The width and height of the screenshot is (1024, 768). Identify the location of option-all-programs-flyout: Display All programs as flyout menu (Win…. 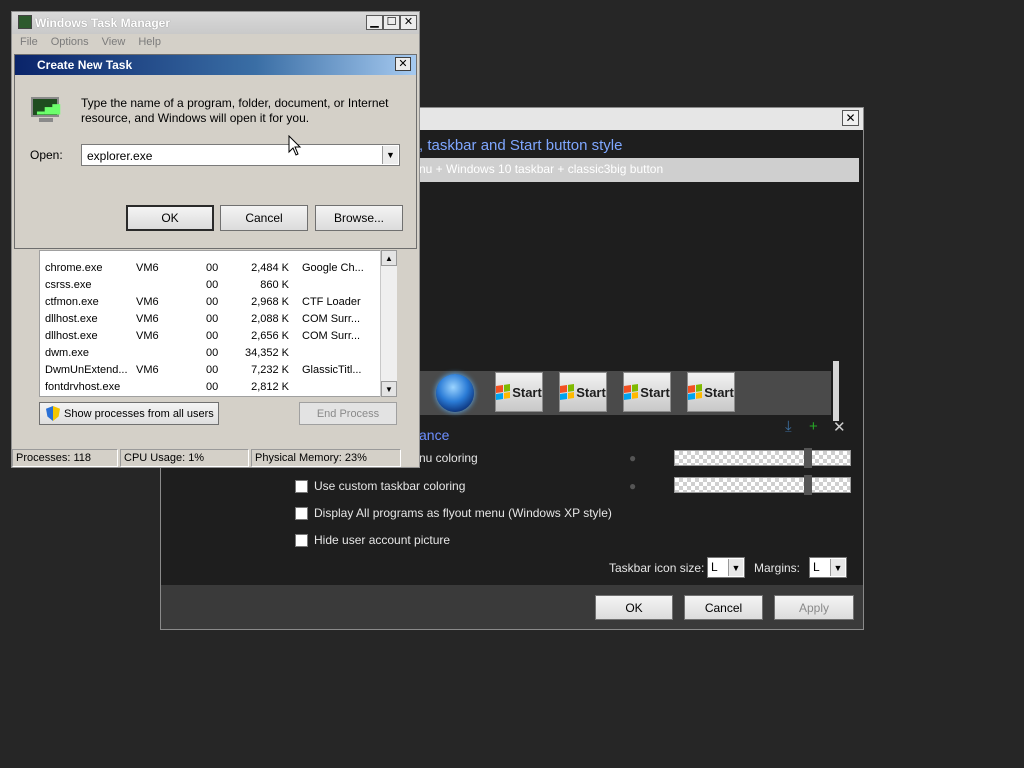
(453, 513).